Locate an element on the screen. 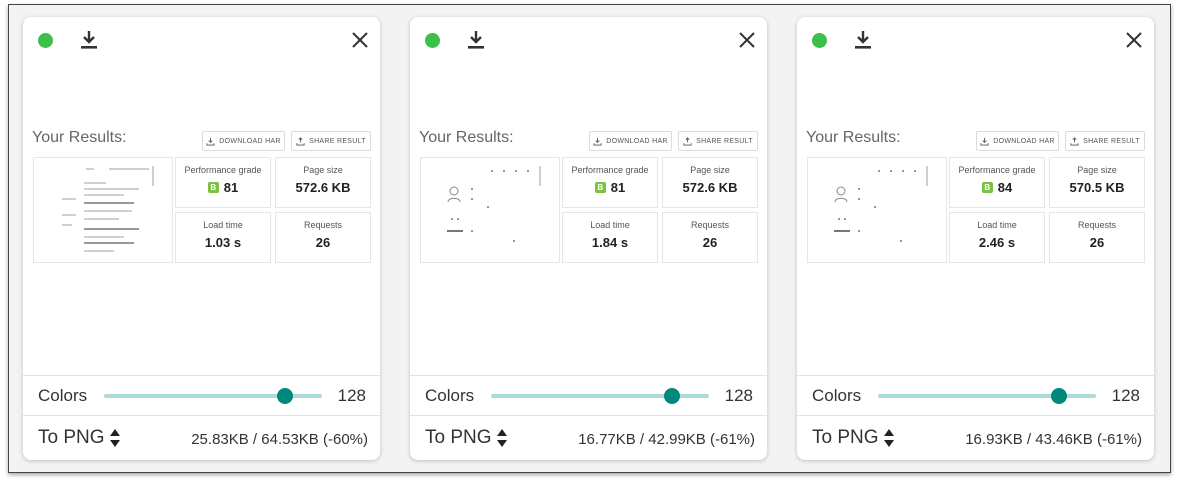 The image size is (1178, 487). load-time-value: 1.03 s is located at coordinates (223, 242).